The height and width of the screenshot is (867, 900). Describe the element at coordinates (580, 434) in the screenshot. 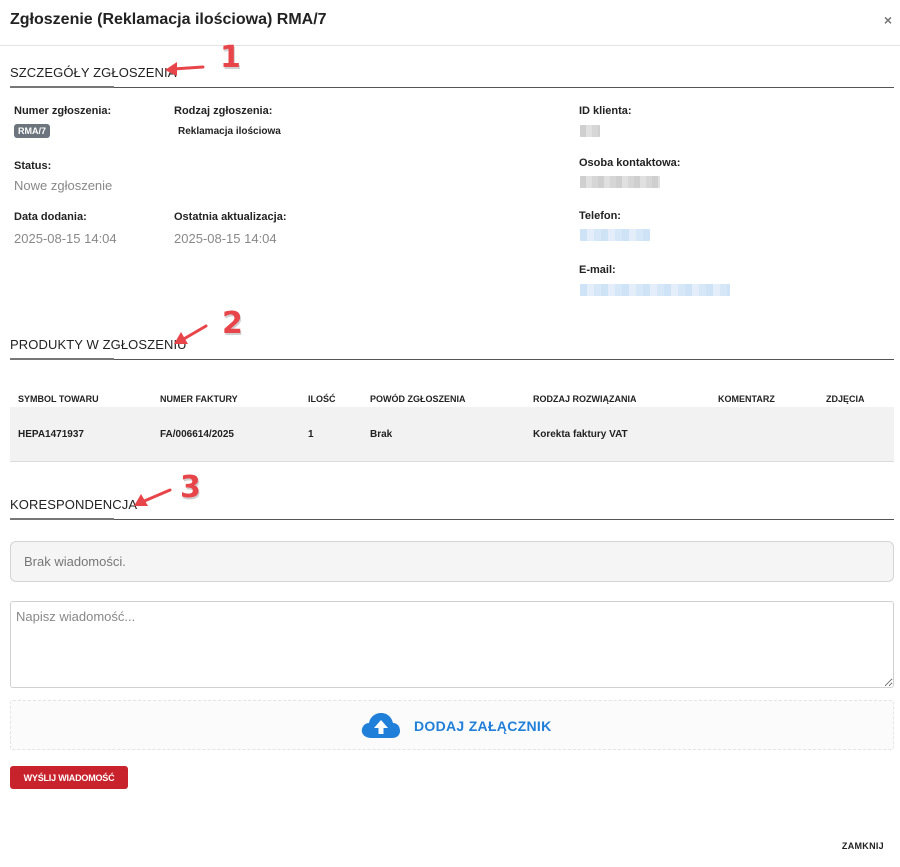

I see `cell-resolution: Korekta faktury VAT` at that location.